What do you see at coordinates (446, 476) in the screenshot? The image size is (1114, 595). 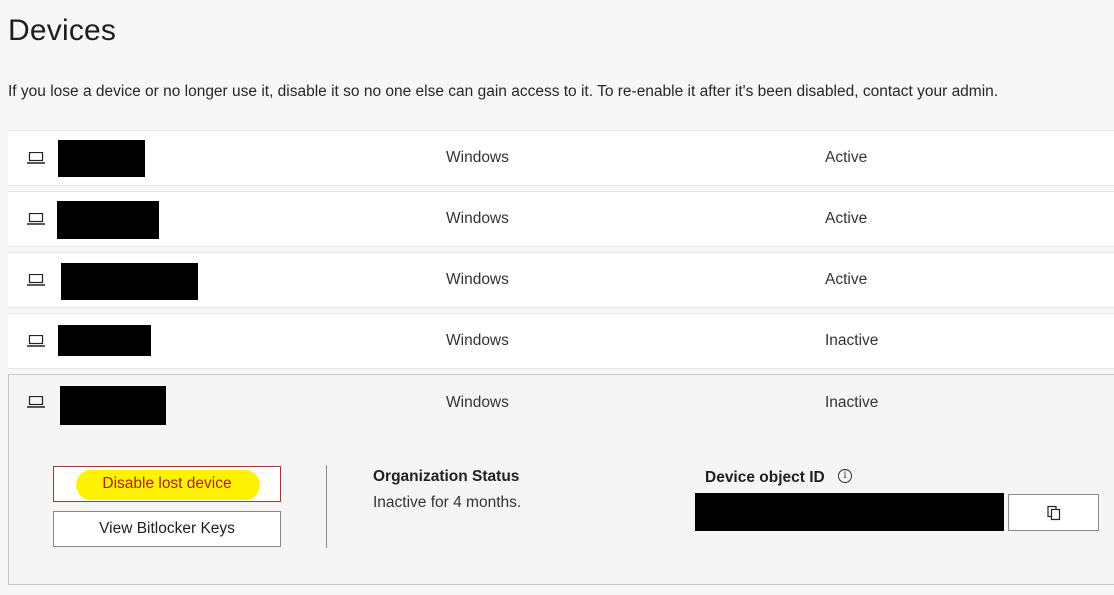 I see `org-status-heading: Organization Status` at bounding box center [446, 476].